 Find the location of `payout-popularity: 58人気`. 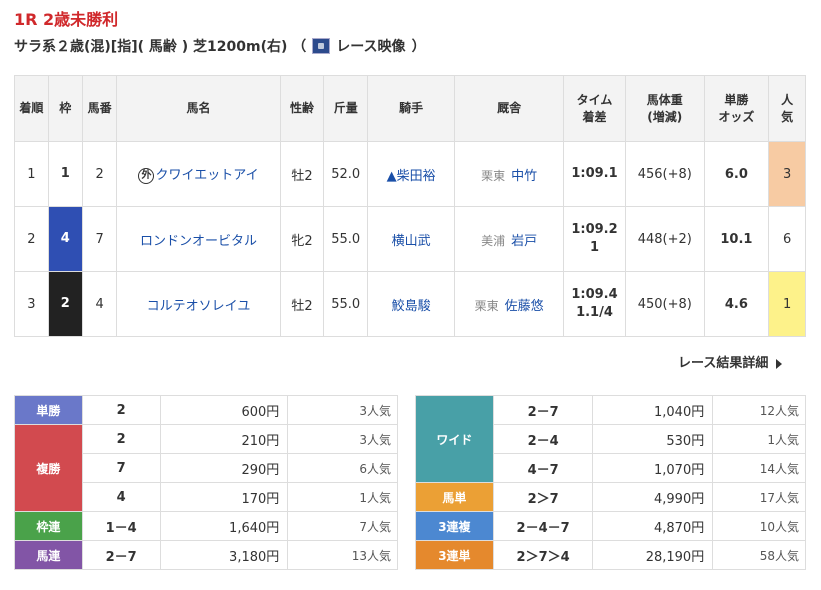

payout-popularity: 58人気 is located at coordinates (759, 555).